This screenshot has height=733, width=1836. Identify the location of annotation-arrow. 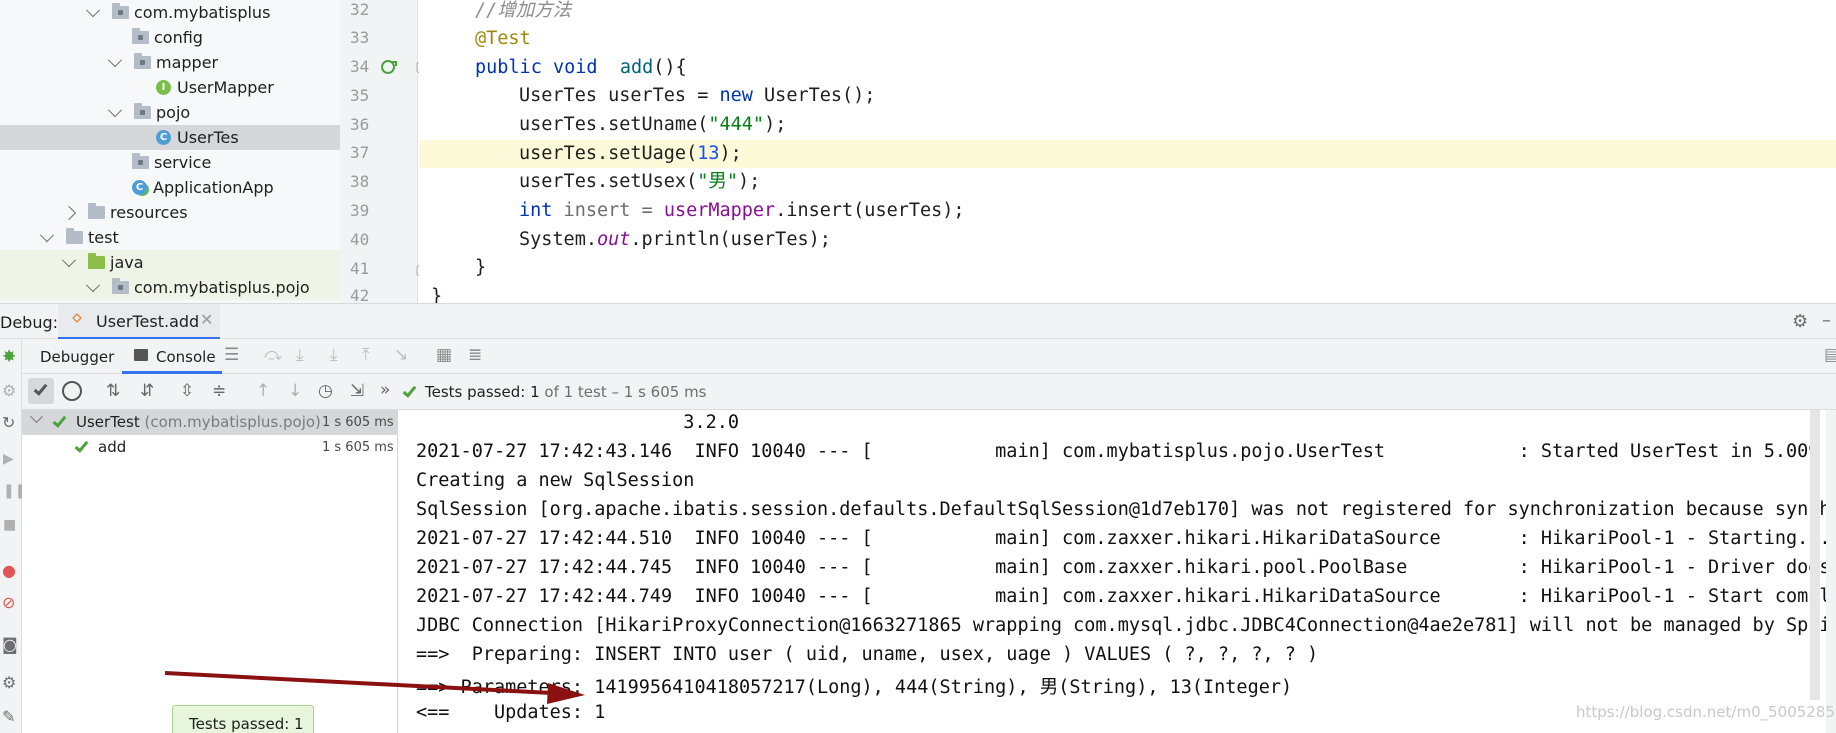
(374, 687).